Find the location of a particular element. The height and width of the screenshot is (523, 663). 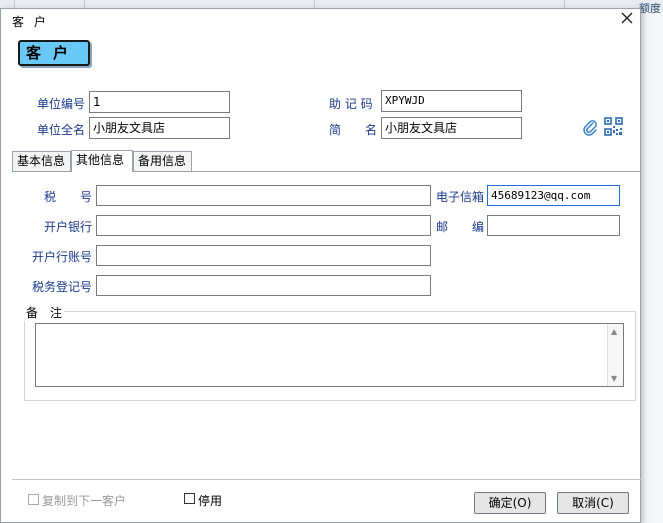

disable-checkbox is located at coordinates (189, 498).